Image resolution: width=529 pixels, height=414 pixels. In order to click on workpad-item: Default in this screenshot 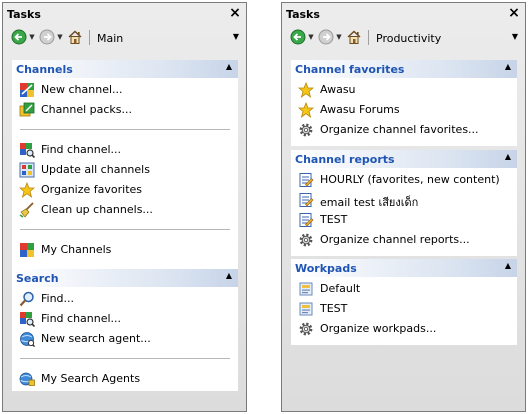, I will do `click(404, 289)`.